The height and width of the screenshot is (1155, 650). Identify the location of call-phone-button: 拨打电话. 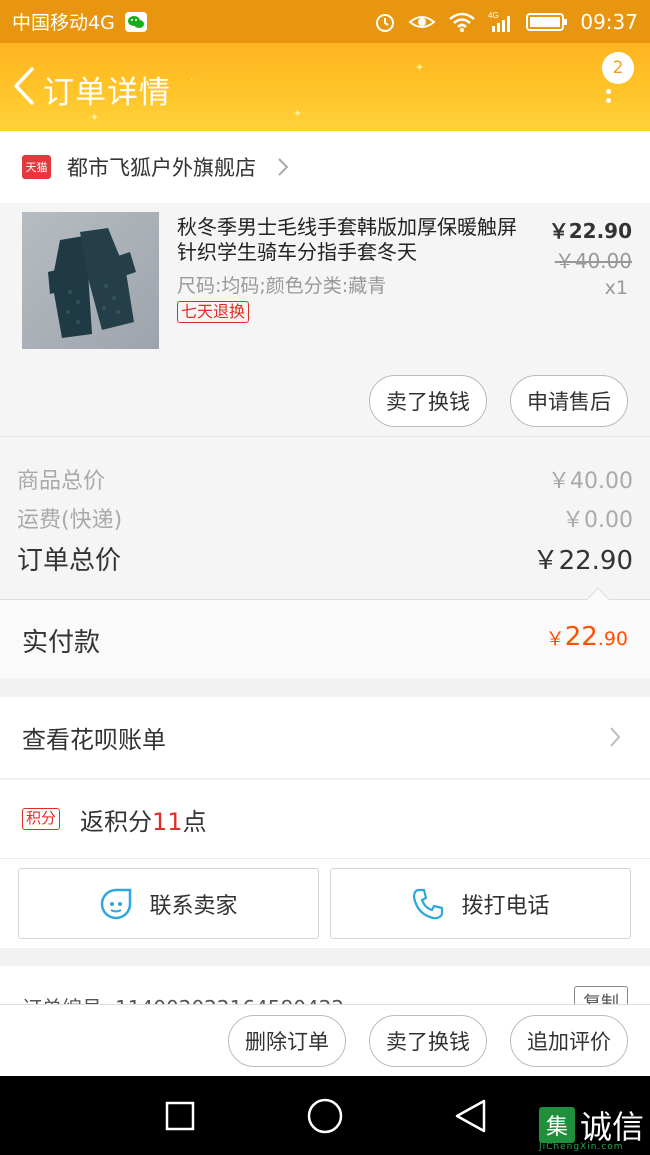
(480, 903).